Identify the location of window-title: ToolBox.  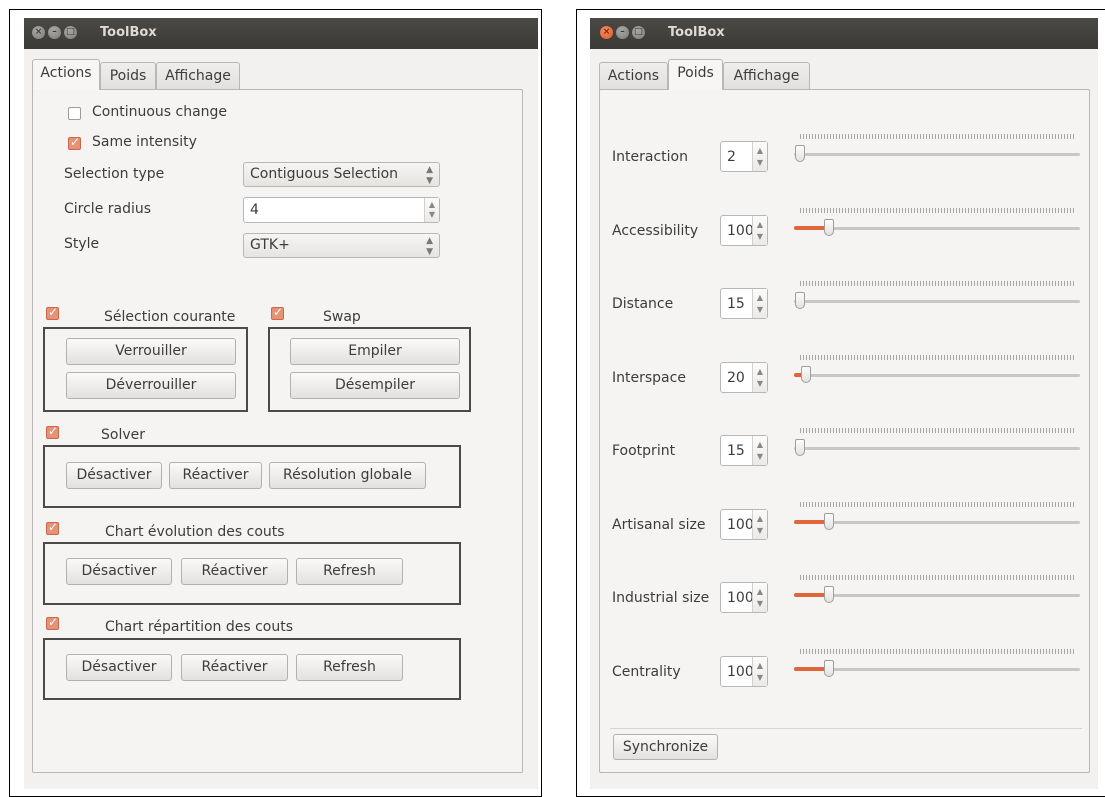
(128, 32).